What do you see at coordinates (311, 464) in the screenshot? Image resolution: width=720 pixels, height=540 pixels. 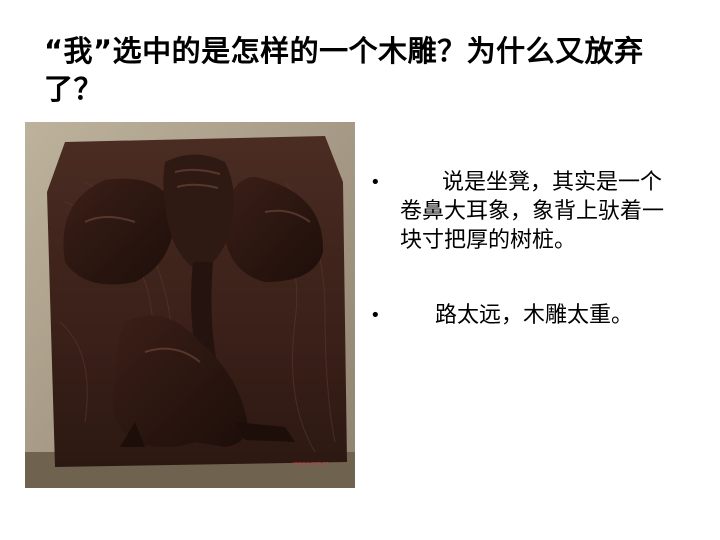 I see `watermark-text: www.s.com.cn` at bounding box center [311, 464].